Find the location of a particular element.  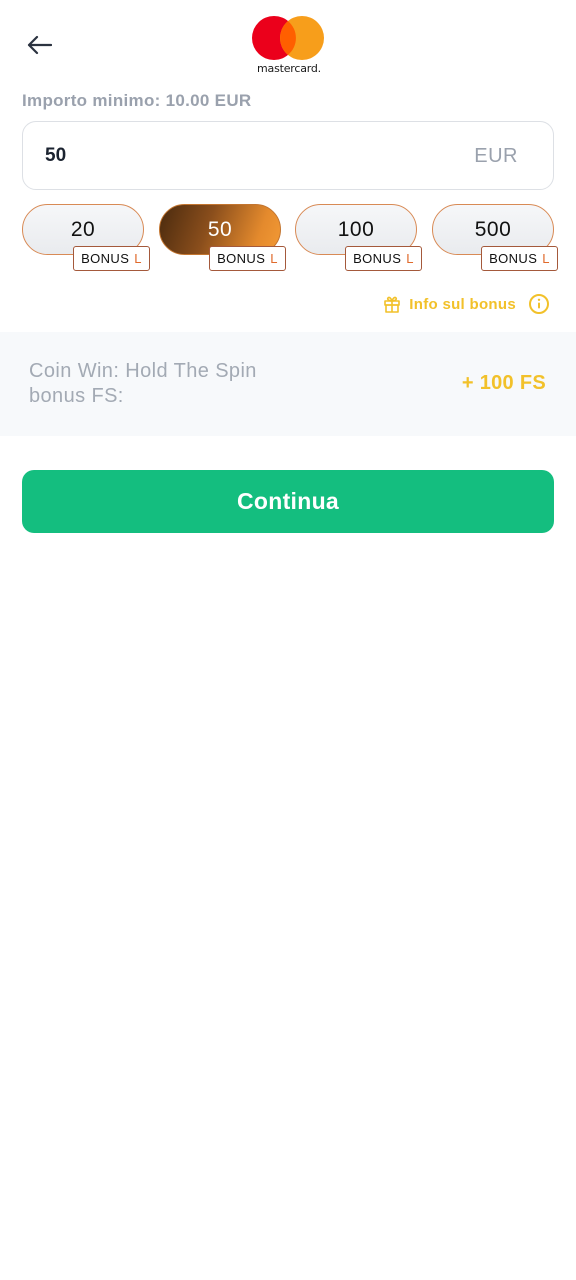

amount-input is located at coordinates (235, 155).